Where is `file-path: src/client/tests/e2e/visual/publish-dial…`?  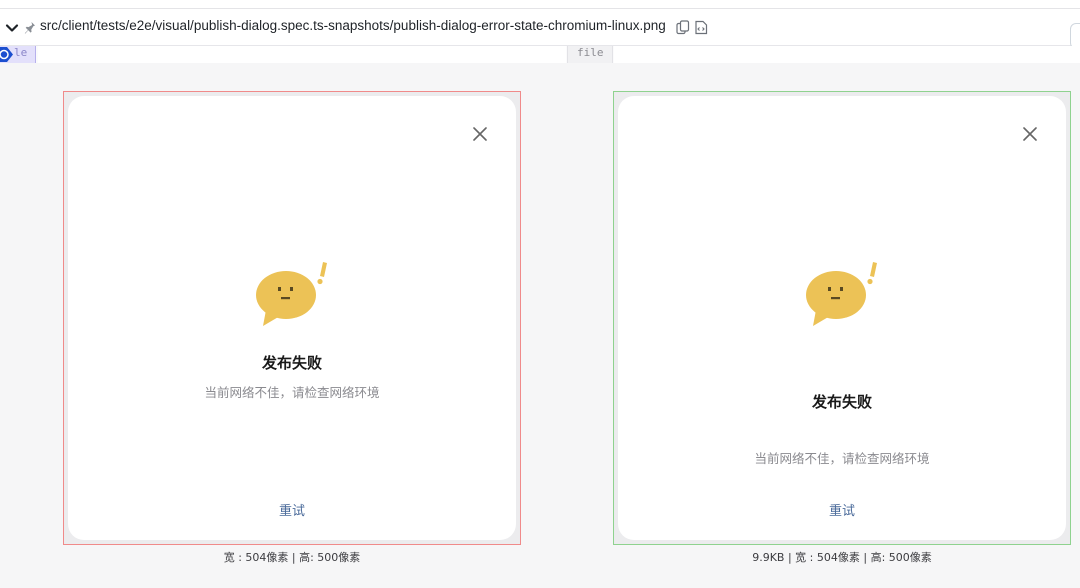
file-path: src/client/tests/e2e/visual/publish-dial… is located at coordinates (353, 25).